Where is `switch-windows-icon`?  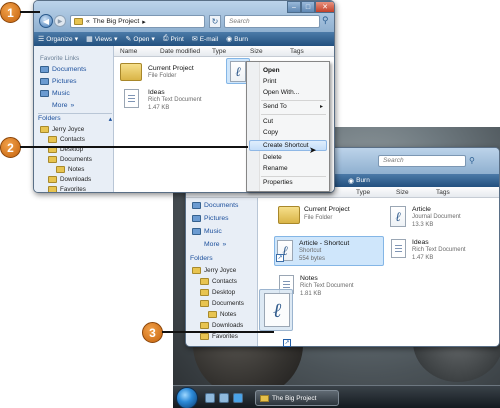
switch-windows-icon is located at coordinates (224, 398).